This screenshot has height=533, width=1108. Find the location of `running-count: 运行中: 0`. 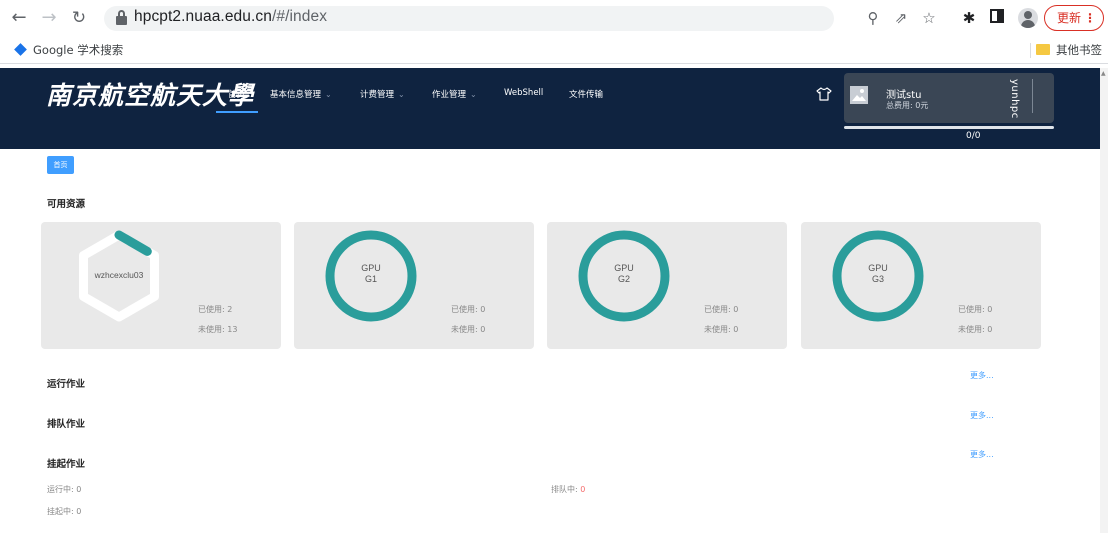

running-count: 运行中: 0 is located at coordinates (64, 489).